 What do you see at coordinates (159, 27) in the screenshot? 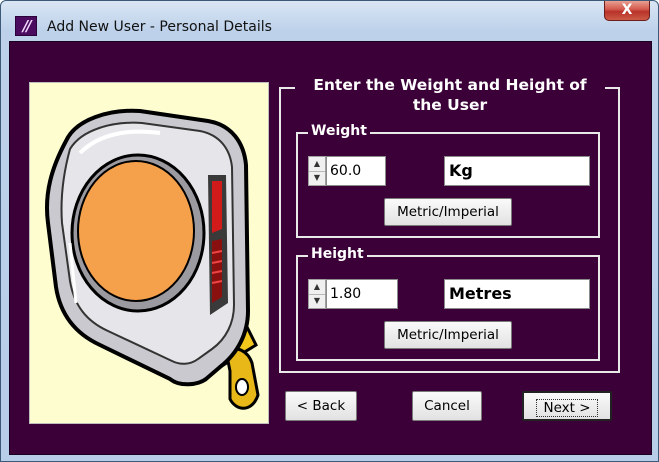
I see `window-title: Add New User - Personal Details` at bounding box center [159, 27].